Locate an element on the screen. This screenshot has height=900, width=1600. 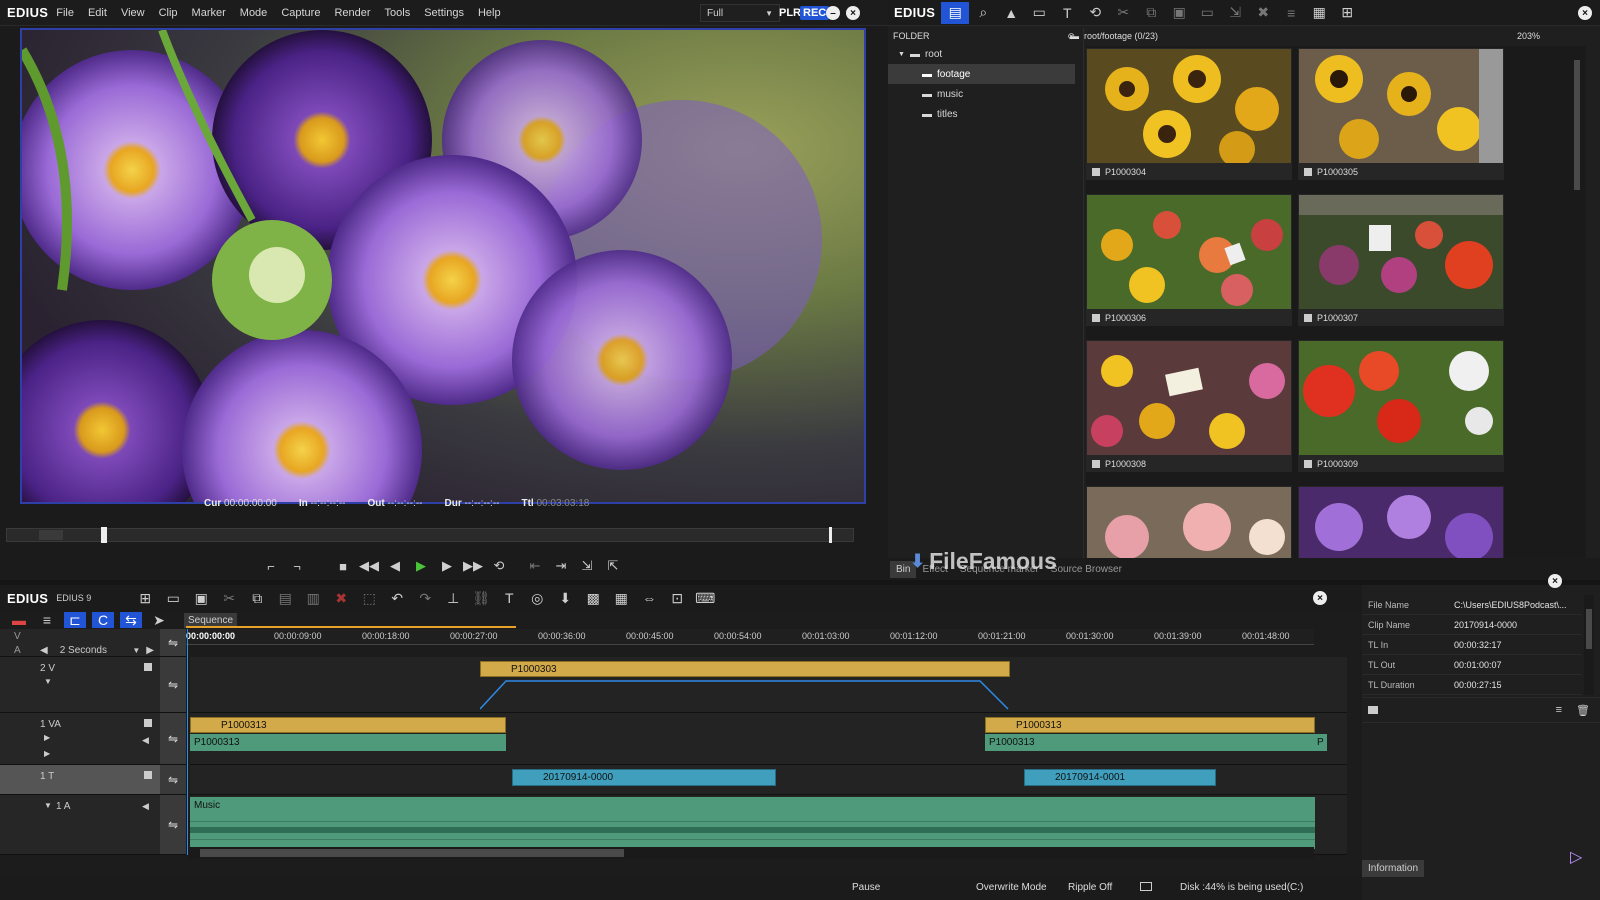
set-out-icon: ¬ is located at coordinates (297, 566).